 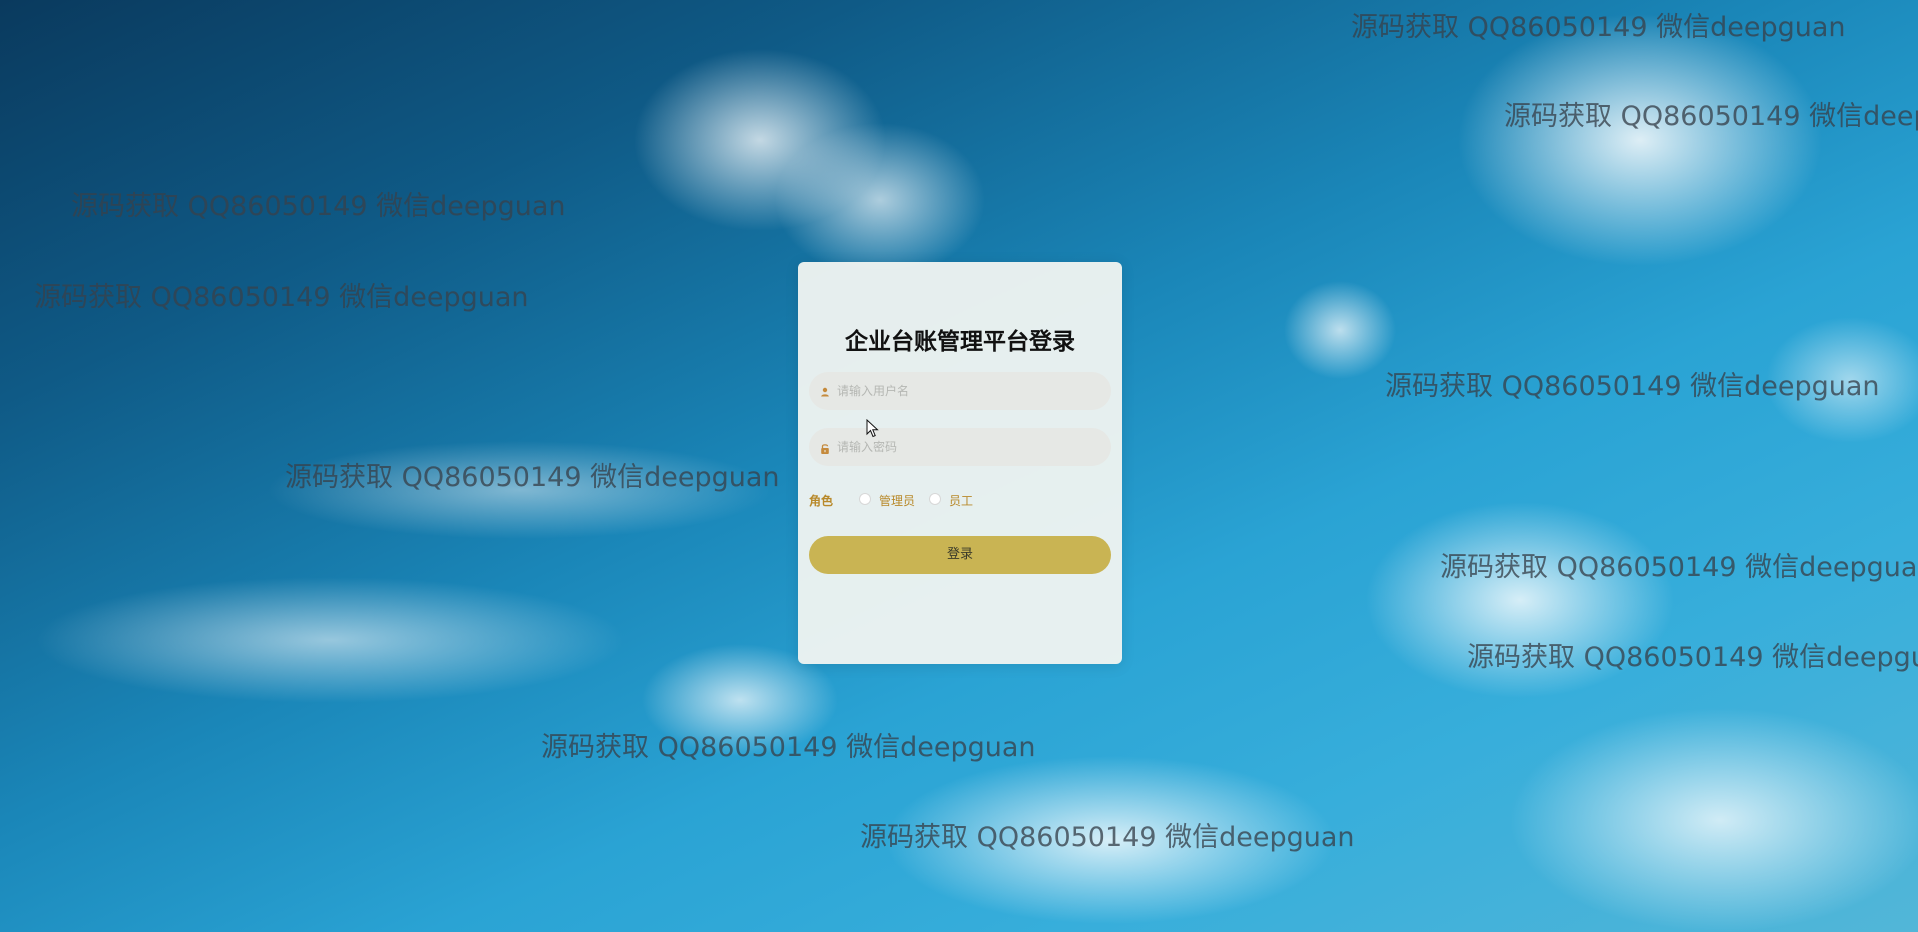 I want to click on password-field, so click(x=960, y=447).